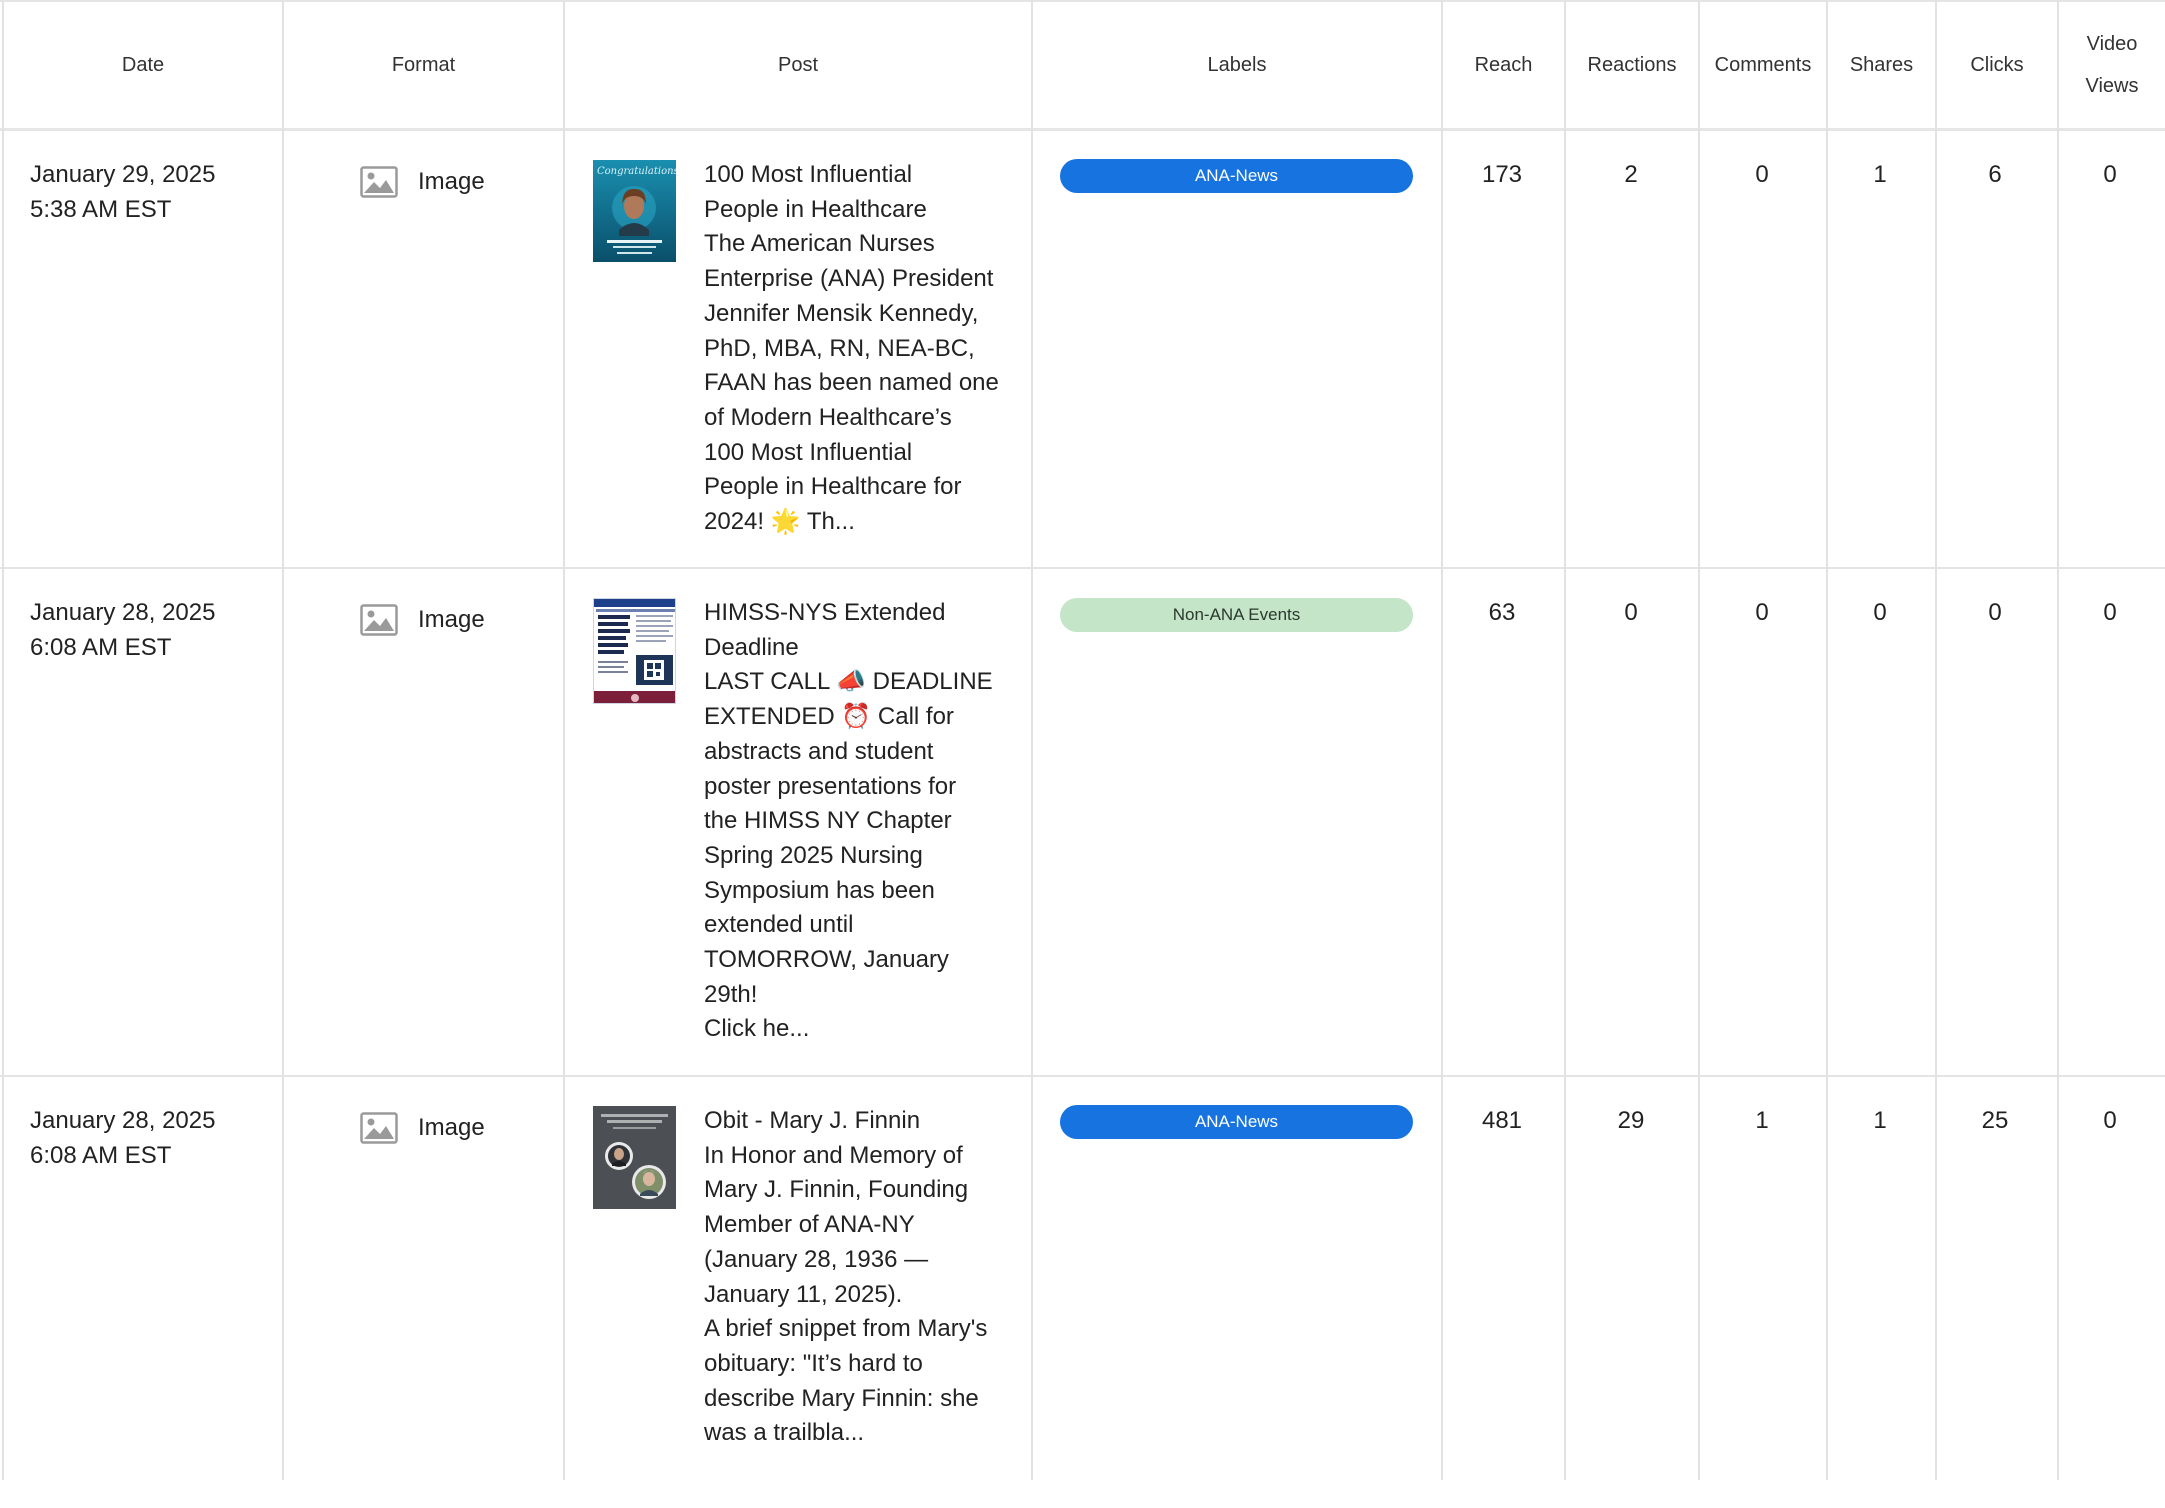 Image resolution: width=2165 pixels, height=1508 pixels. I want to click on column-header-labels: Labels, so click(1237, 65).